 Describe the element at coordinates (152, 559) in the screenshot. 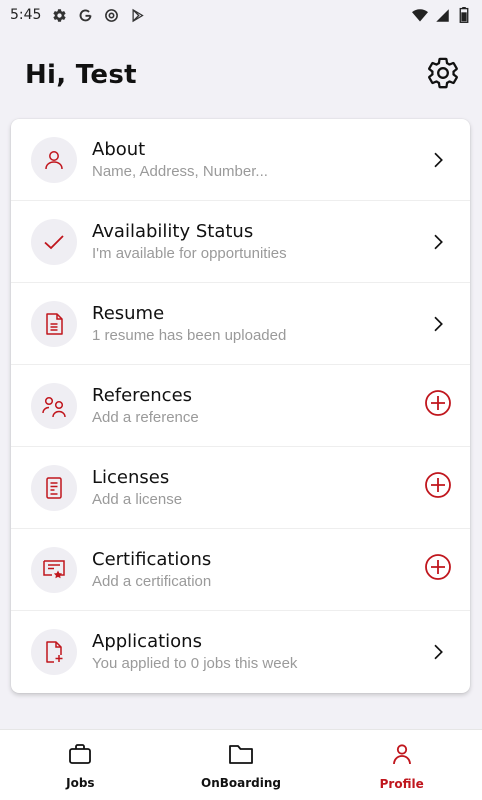

I see `menu-item-title: Certifications` at that location.